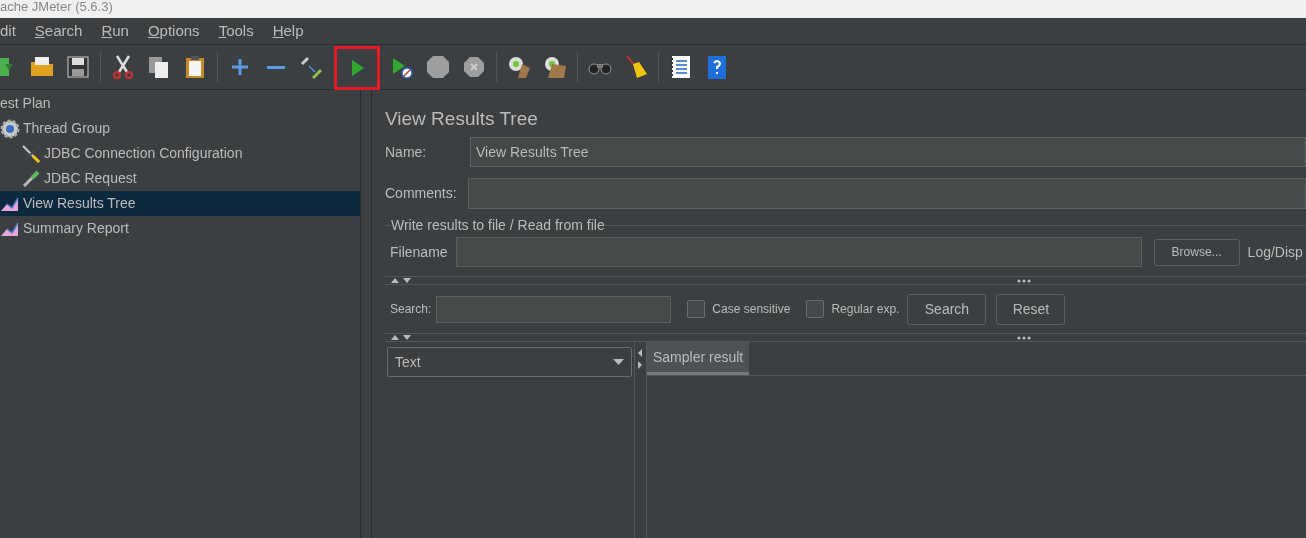 The width and height of the screenshot is (1306, 538). I want to click on search-label: Search:, so click(411, 309).